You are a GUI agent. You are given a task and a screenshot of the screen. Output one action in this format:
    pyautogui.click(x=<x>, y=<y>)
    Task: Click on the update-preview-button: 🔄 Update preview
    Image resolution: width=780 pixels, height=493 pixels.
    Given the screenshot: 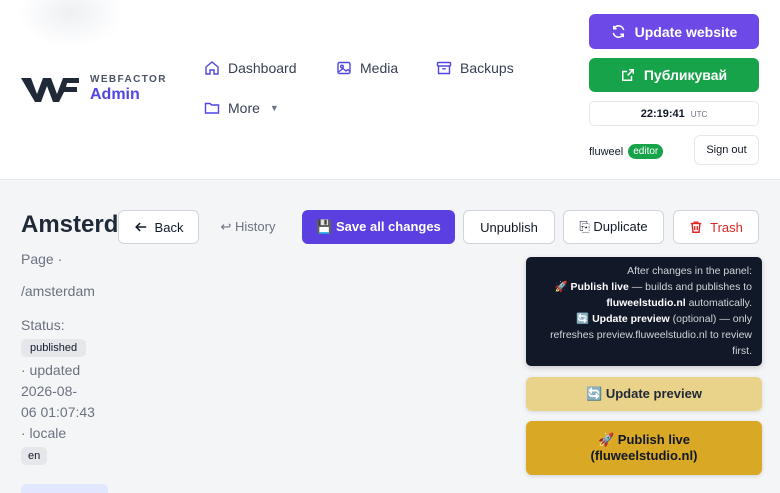 What is the action you would take?
    pyautogui.click(x=644, y=394)
    